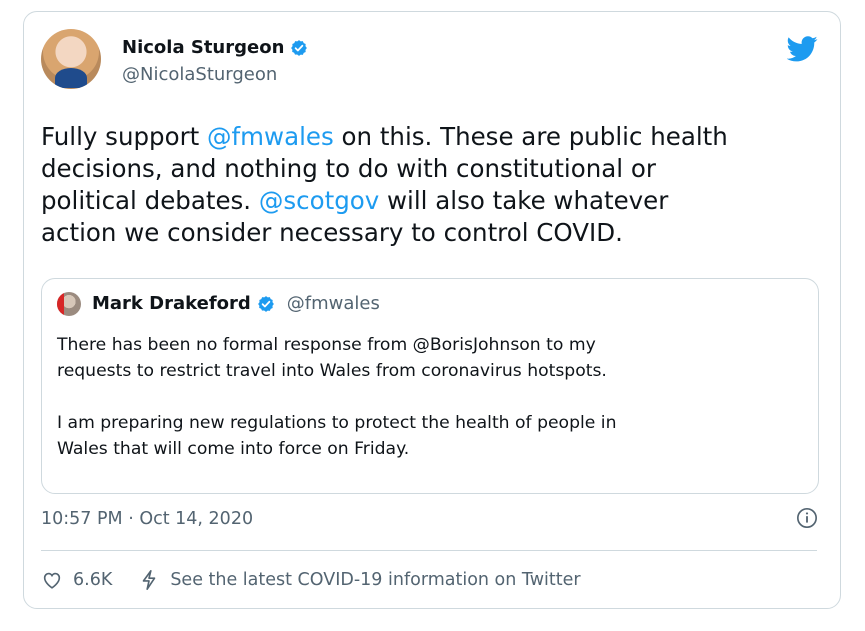  I want to click on author-handle: @NicolaSturgeon, so click(199, 75).